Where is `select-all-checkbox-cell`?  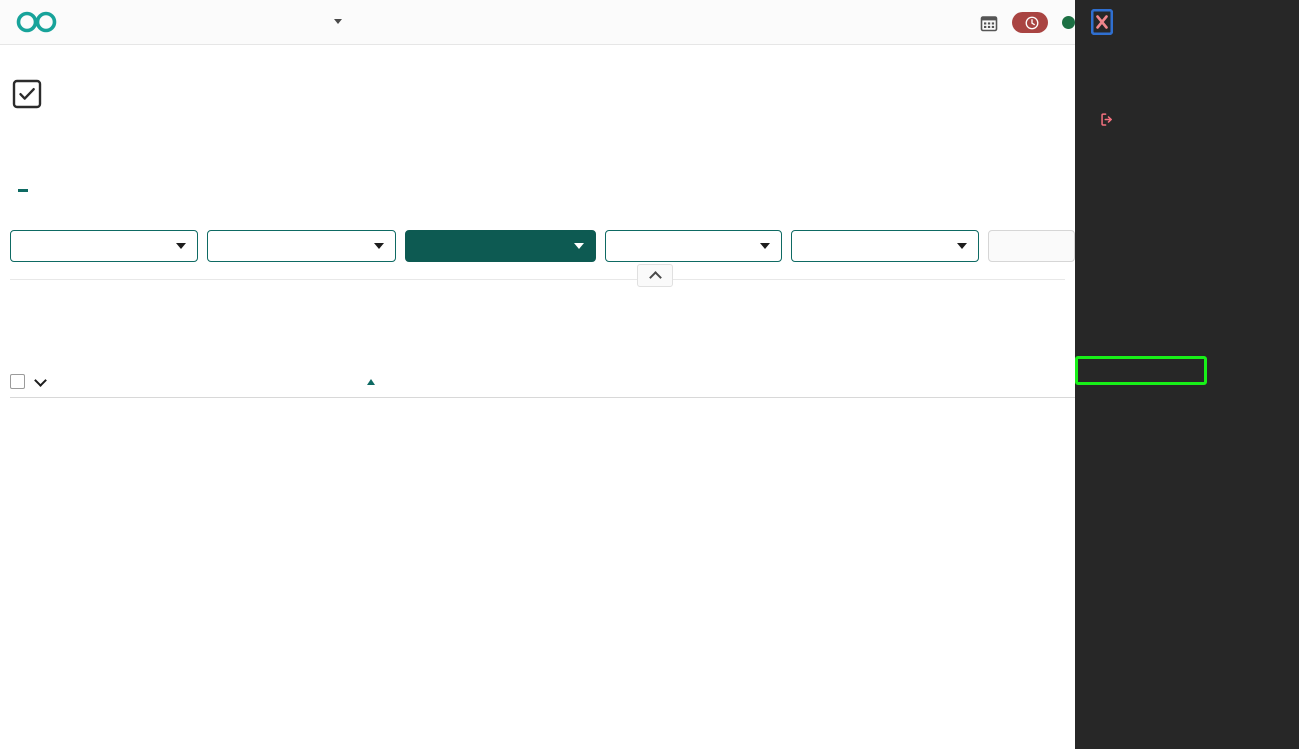
select-all-checkbox-cell is located at coordinates (23, 381).